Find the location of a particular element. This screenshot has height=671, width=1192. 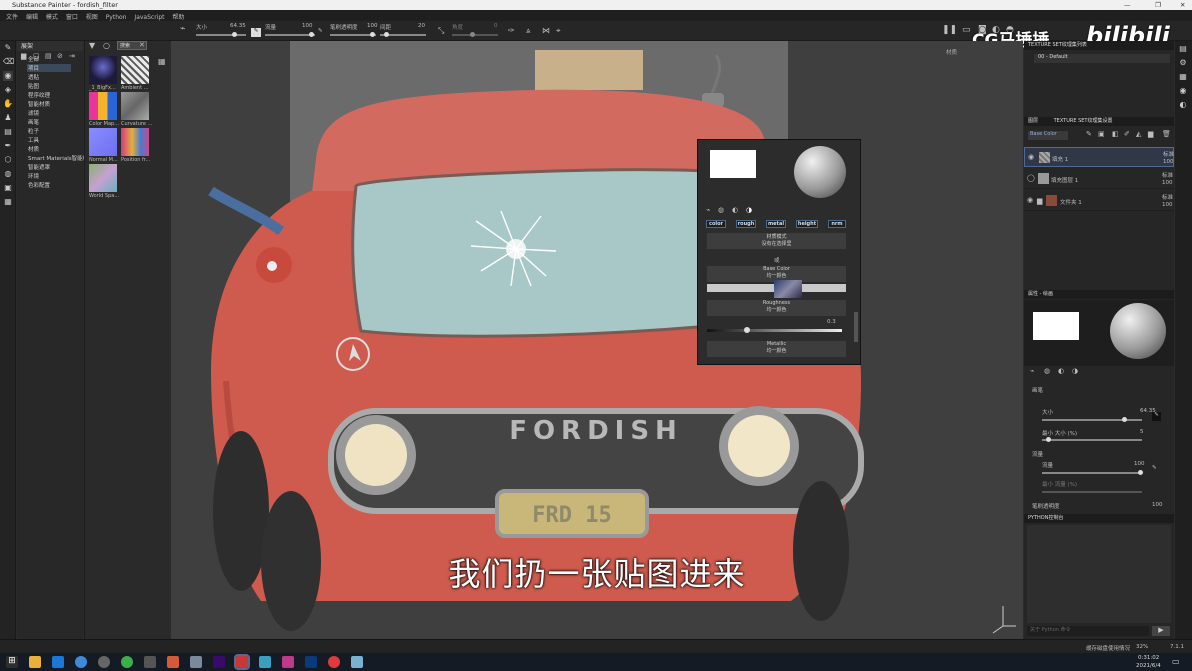

add-fill-icon: ◧ is located at coordinates (1115, 134).